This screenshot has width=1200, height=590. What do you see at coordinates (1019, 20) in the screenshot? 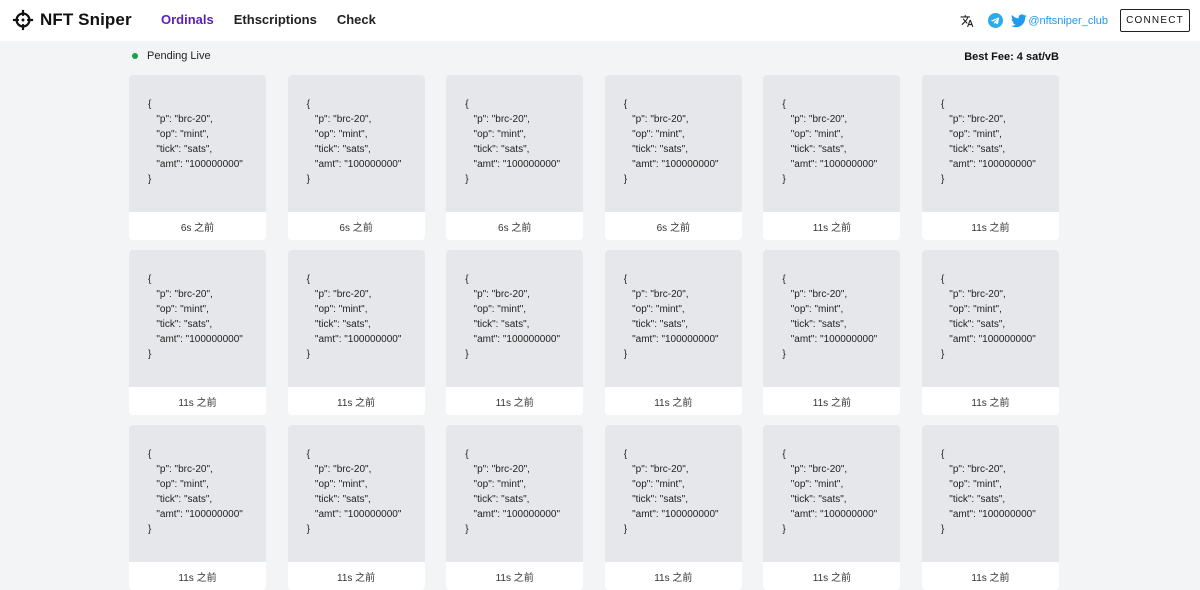
I see `twitter-icon` at bounding box center [1019, 20].